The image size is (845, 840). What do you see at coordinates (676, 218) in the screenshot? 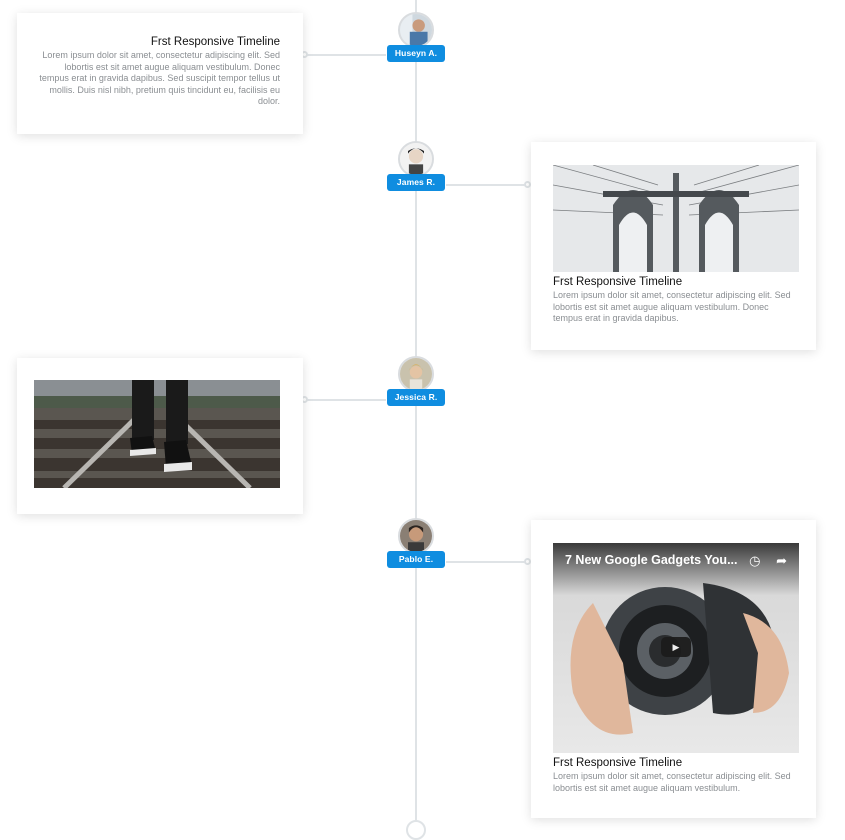
I see `bridge-photo` at bounding box center [676, 218].